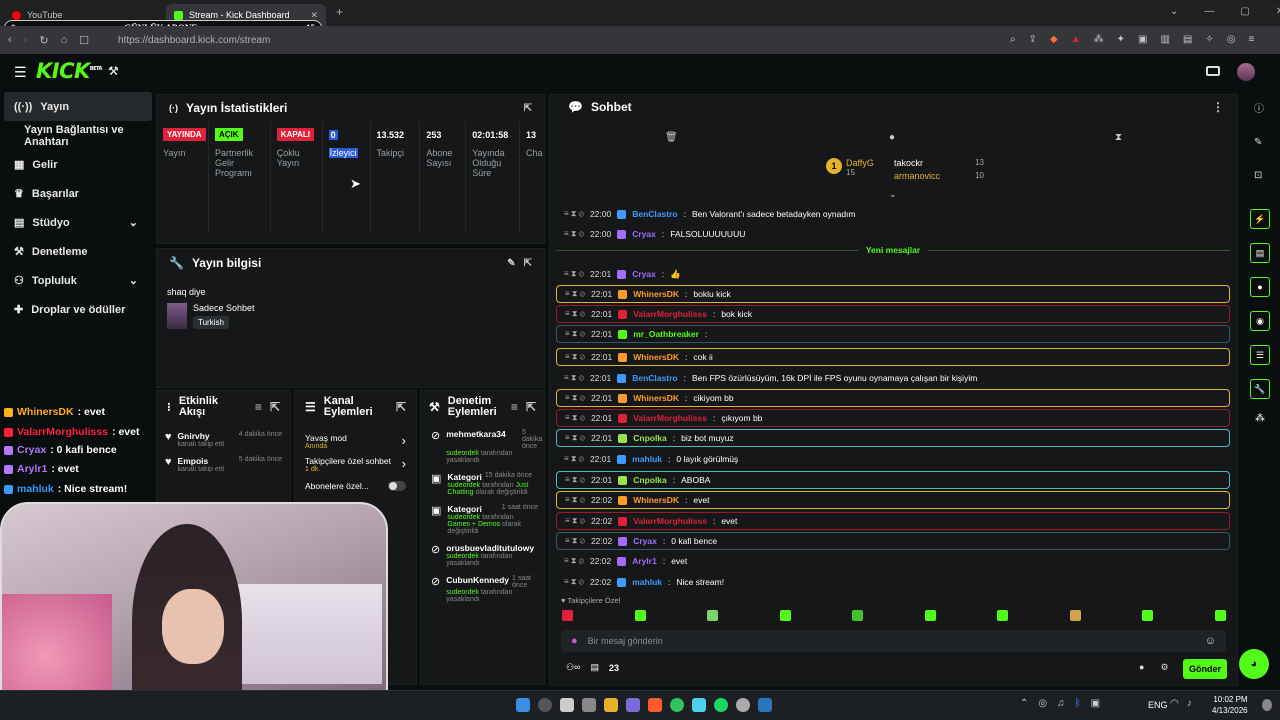 The width and height of the screenshot is (1280, 720). I want to click on chat-message: ≡ ⧗ ⊘ 22:02 Cryax:0 kafi bence, so click(893, 541).